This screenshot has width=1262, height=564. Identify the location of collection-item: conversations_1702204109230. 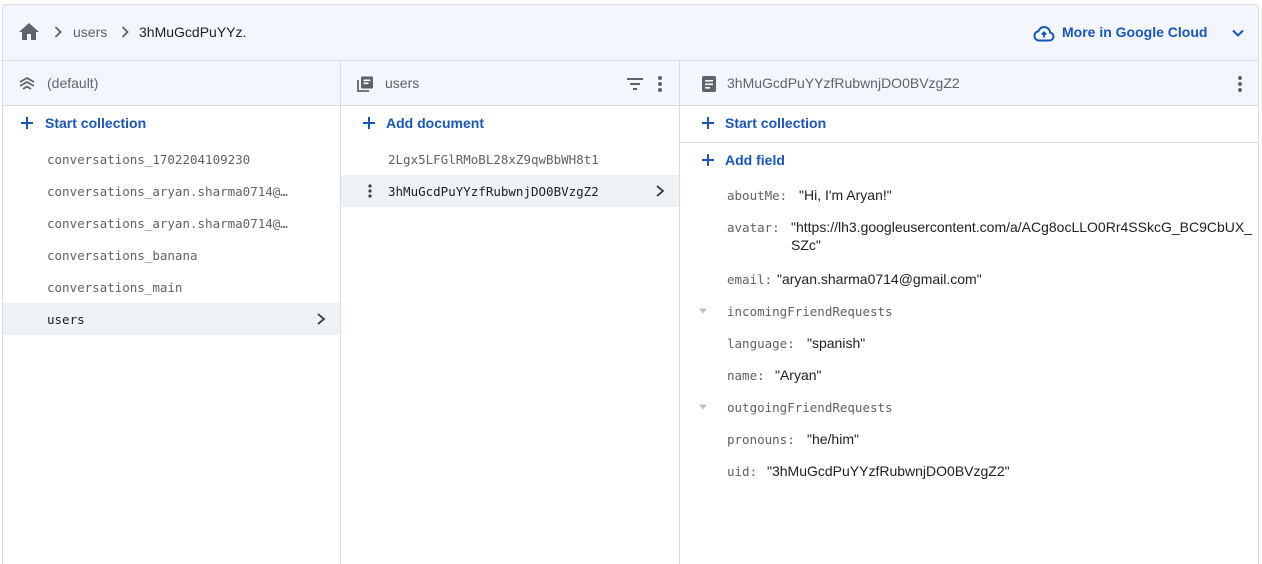
(171, 159).